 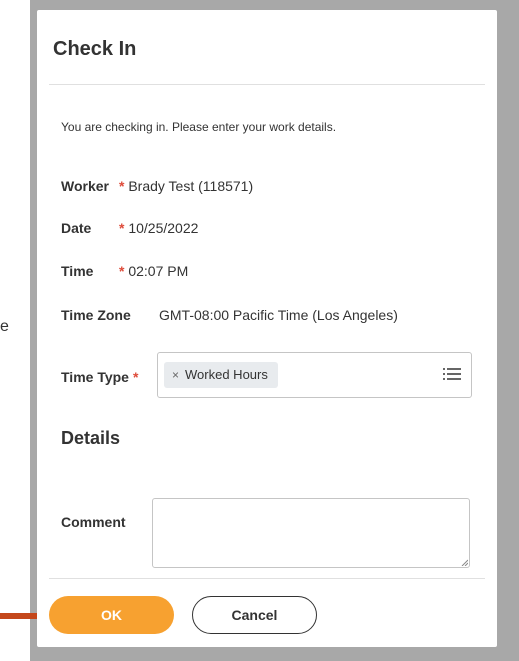 What do you see at coordinates (154, 271) in the screenshot?
I see `time-value: * 02:07 PM` at bounding box center [154, 271].